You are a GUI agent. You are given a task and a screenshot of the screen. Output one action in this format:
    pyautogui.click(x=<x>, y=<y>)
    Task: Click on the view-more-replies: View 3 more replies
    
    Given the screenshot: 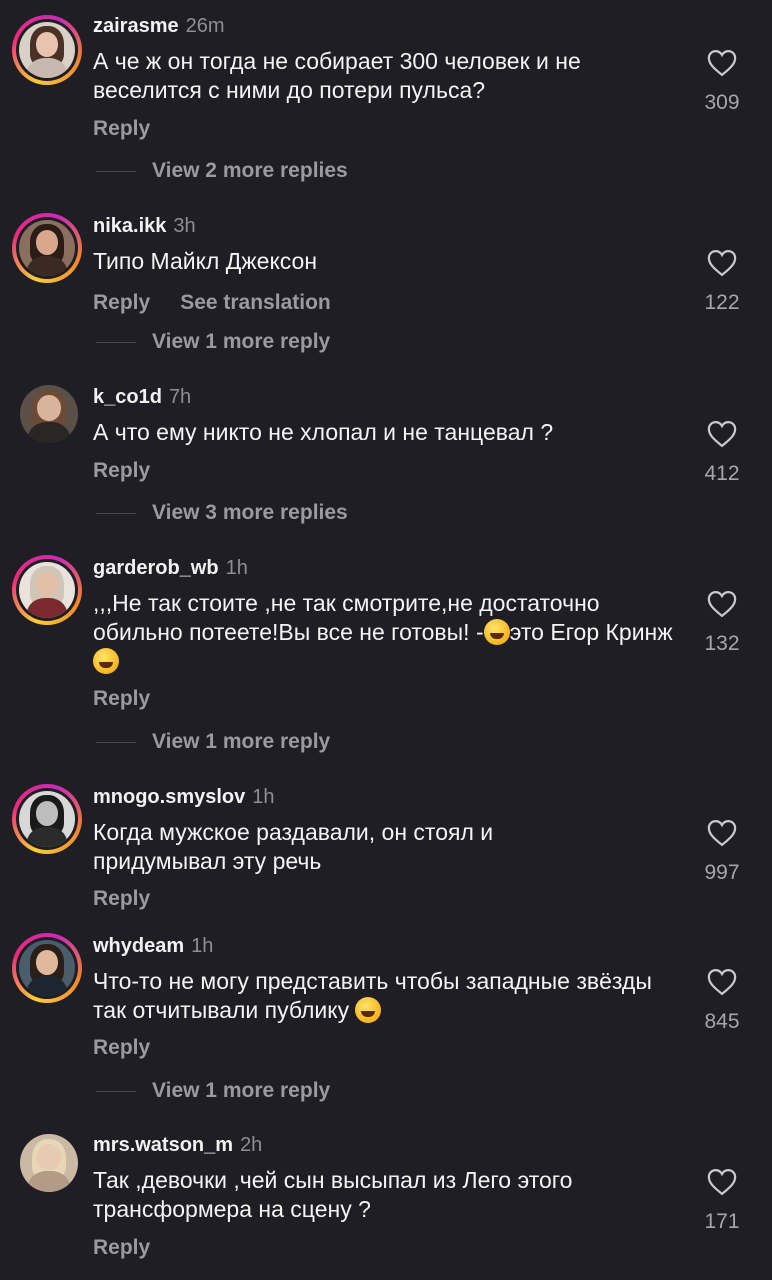 What is the action you would take?
    pyautogui.click(x=222, y=513)
    